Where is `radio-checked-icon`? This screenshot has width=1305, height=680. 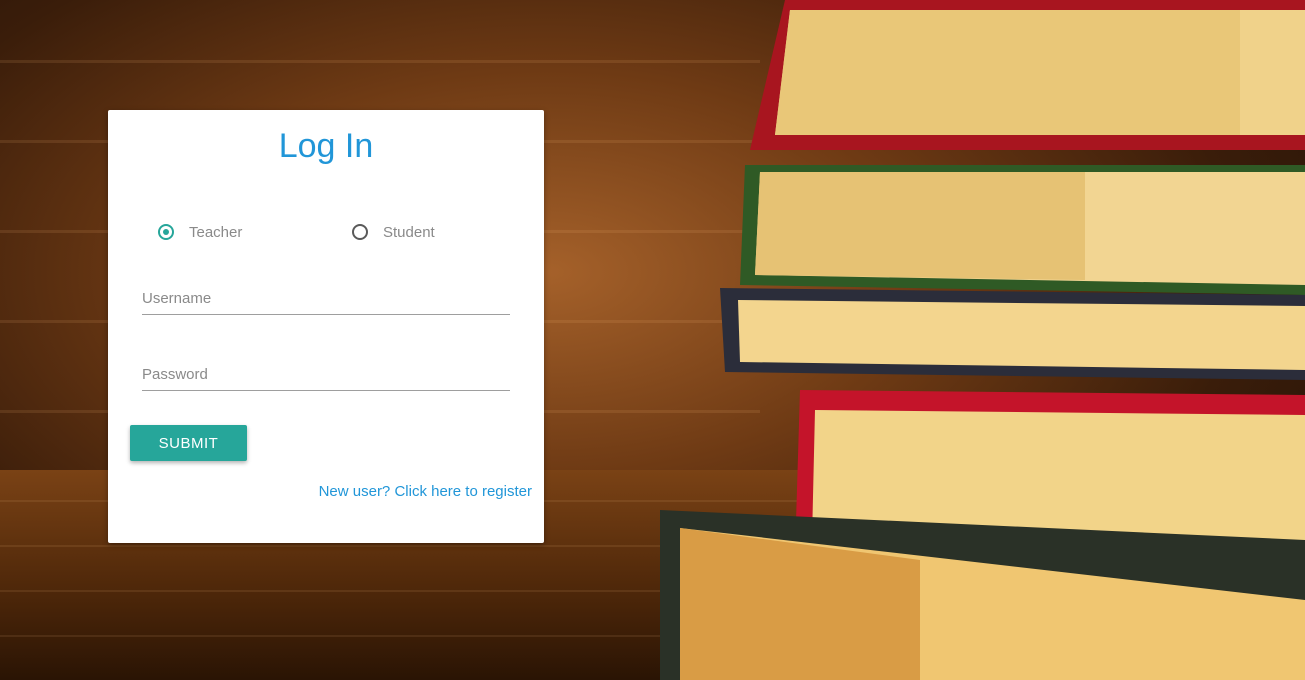 radio-checked-icon is located at coordinates (166, 232).